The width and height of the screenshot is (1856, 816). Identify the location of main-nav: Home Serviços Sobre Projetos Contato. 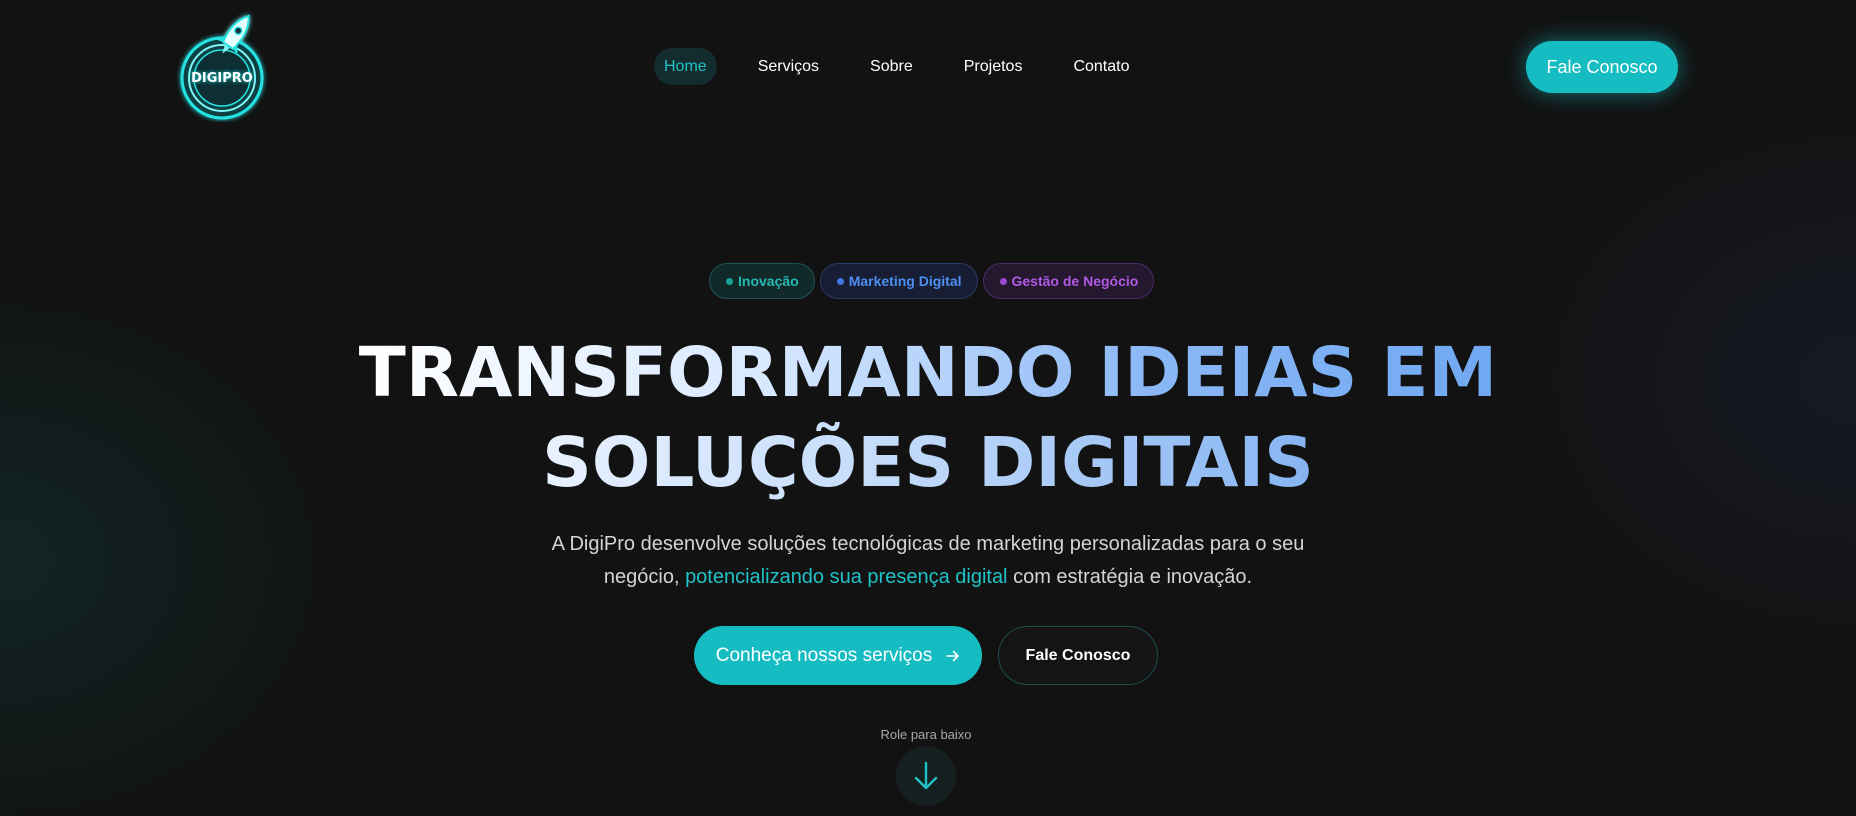
(912, 66).